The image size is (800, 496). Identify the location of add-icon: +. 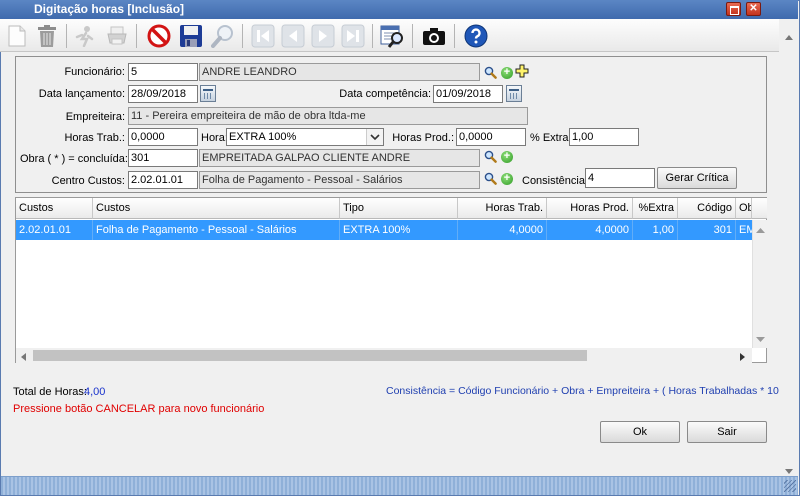
(507, 72).